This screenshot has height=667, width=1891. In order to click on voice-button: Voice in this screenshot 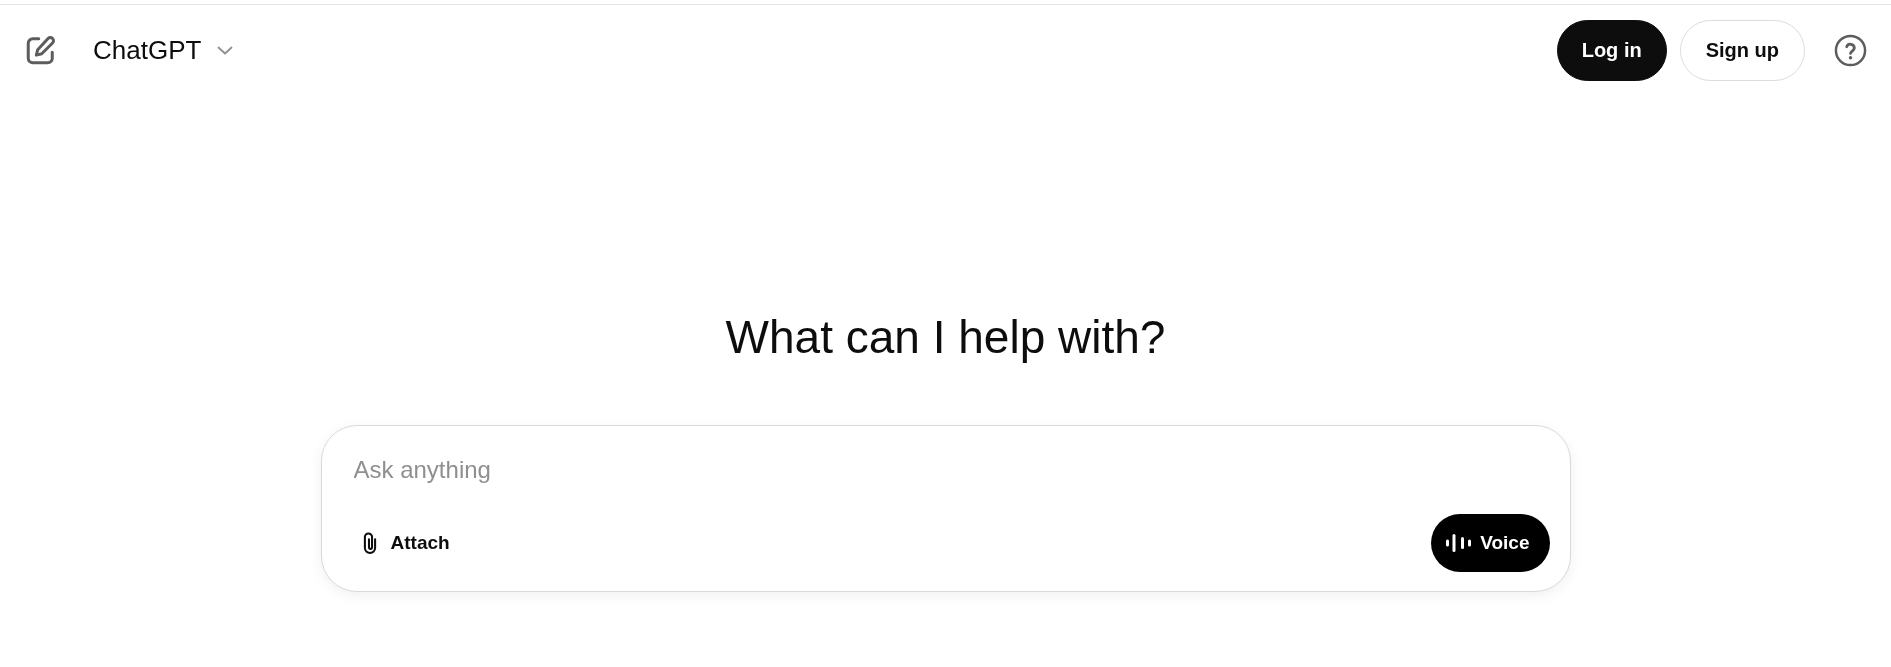, I will do `click(1490, 543)`.